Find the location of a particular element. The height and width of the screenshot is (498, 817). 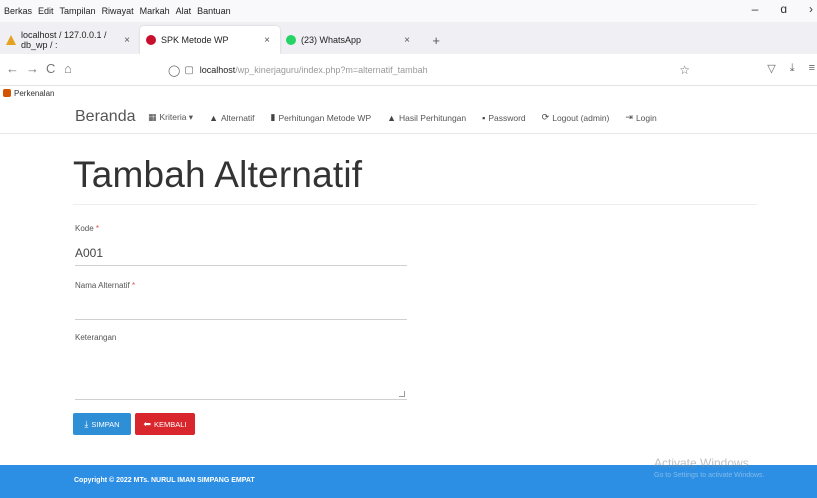

menu-markah: Markah is located at coordinates (155, 11).